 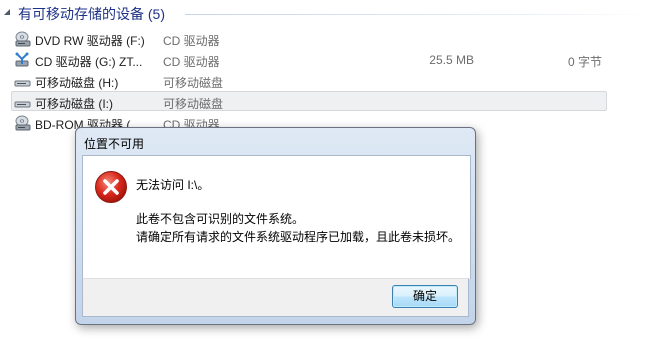 I want to click on dialog-footer: 确定, so click(x=275, y=297).